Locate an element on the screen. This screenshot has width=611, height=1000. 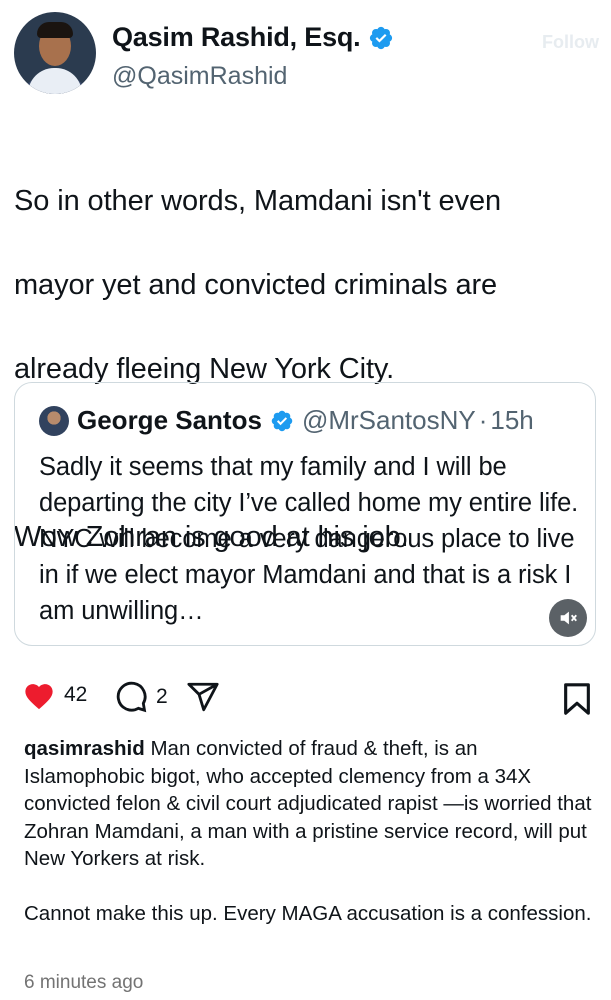
comment-button: 2 is located at coordinates (141, 697).